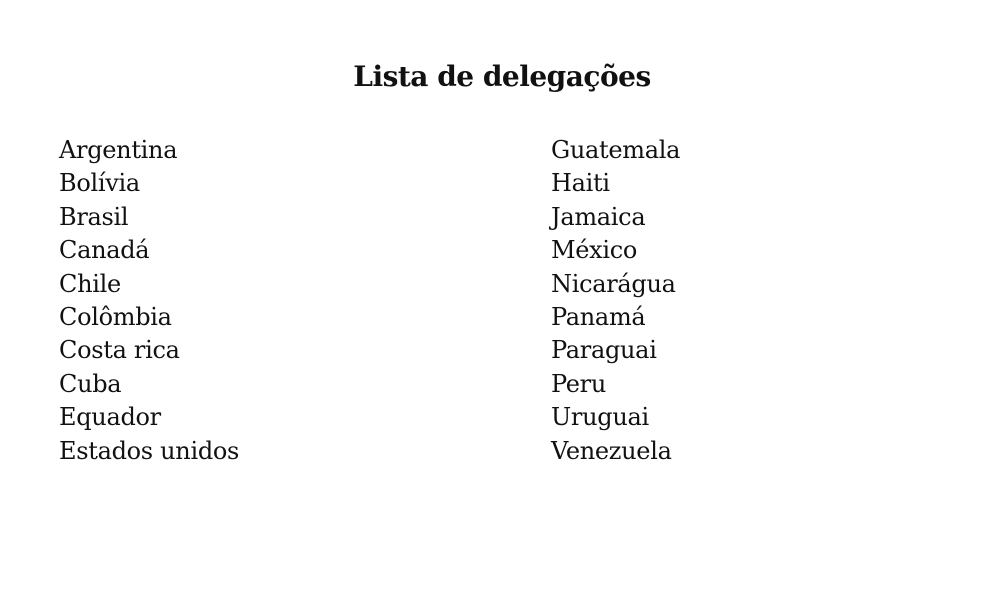  Describe the element at coordinates (149, 450) in the screenshot. I see `list-item: Estados unidos` at that location.